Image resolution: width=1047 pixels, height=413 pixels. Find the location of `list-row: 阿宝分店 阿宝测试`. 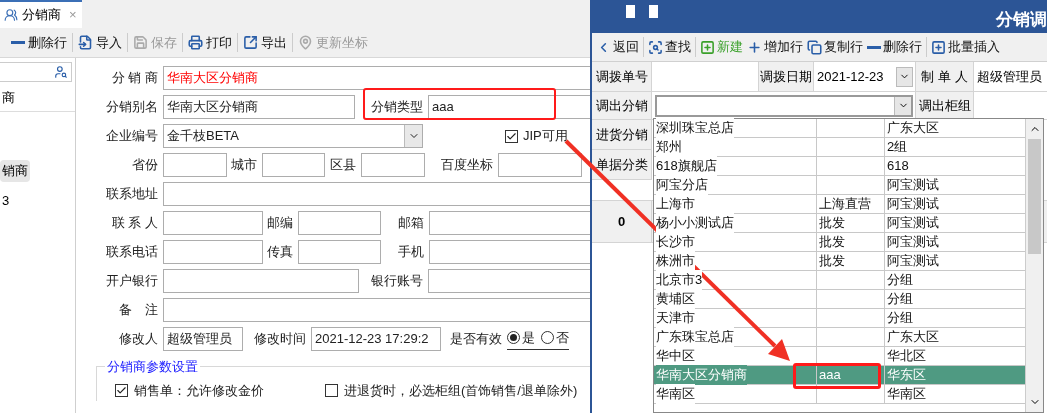

list-row: 阿宝分店 阿宝测试 is located at coordinates (839, 185).